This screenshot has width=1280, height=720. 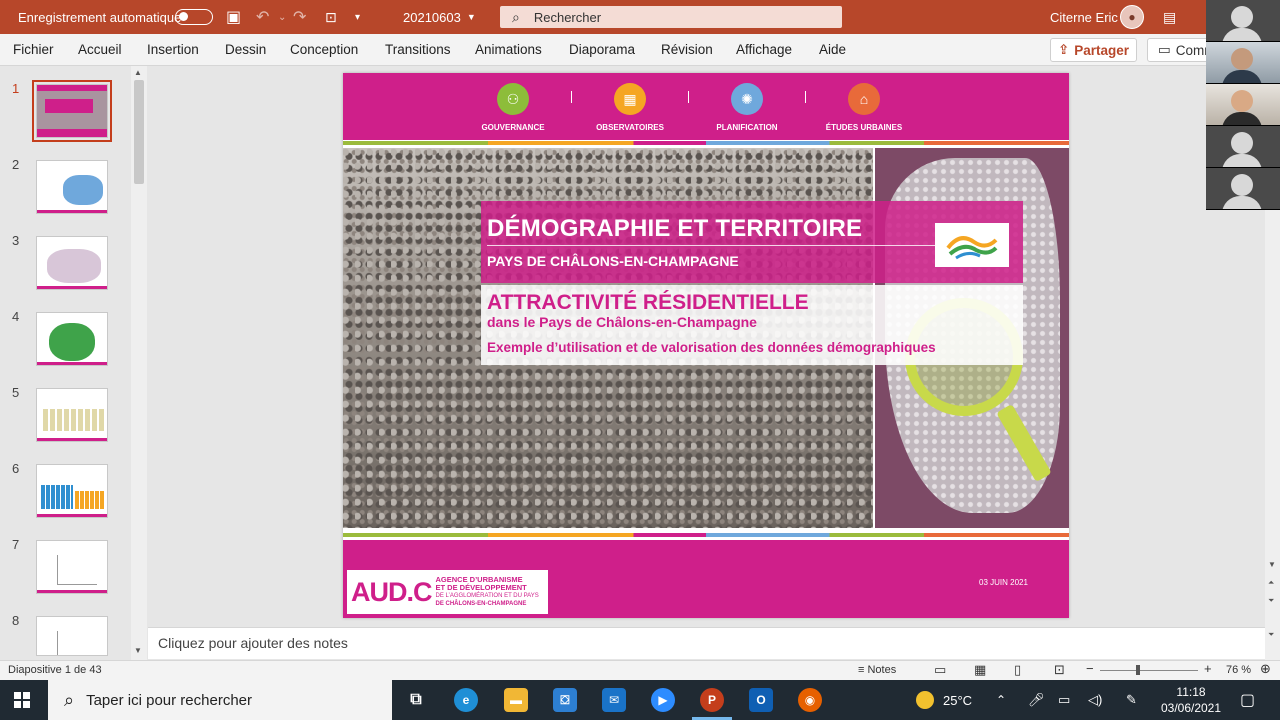 I want to click on tab-conception: Conception, so click(x=324, y=49).